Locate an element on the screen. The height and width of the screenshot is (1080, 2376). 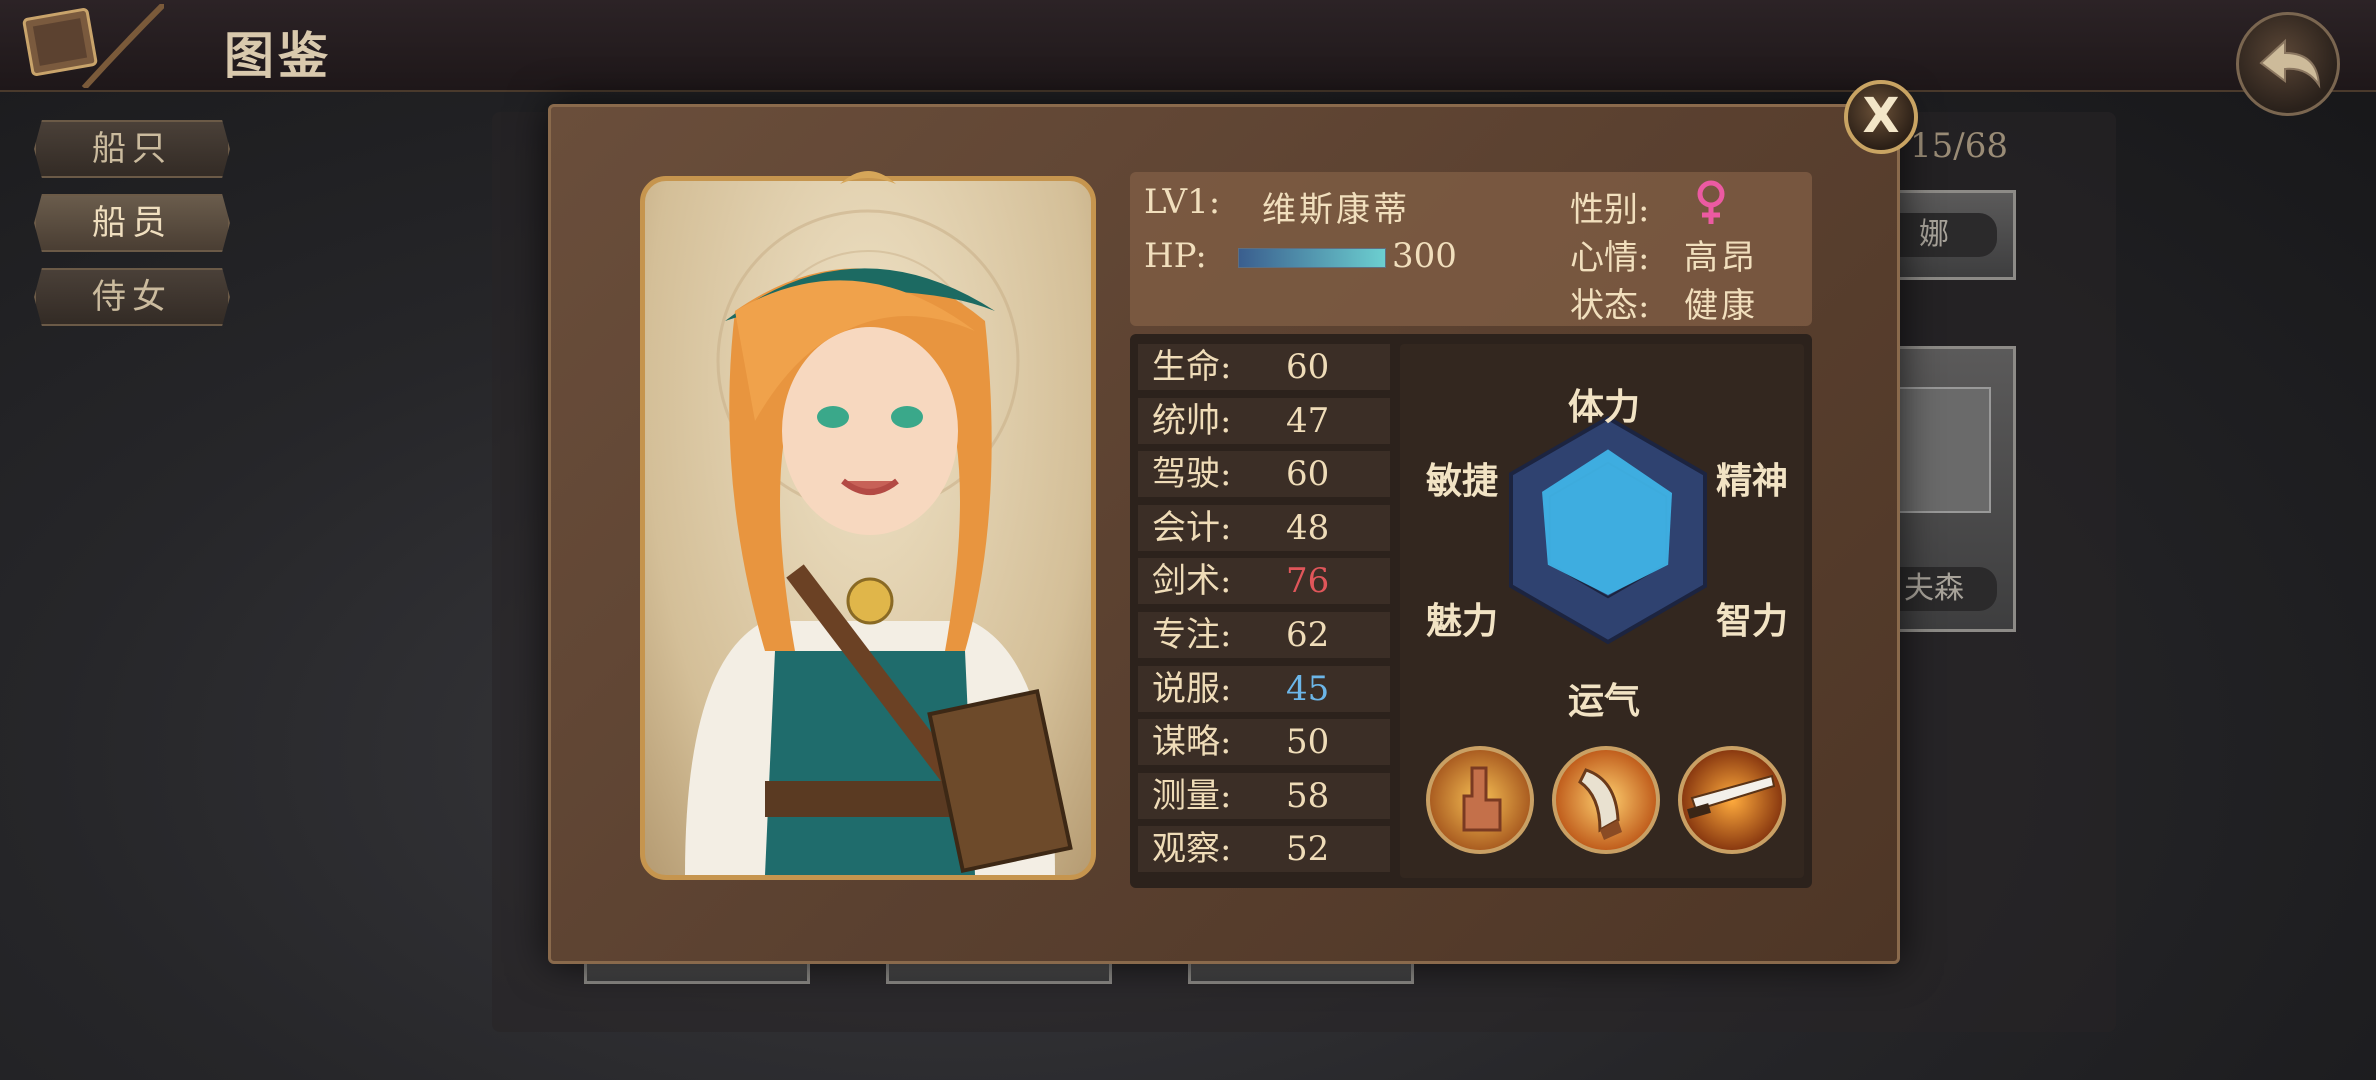
back-arrow-icon is located at coordinates (2290, 63).